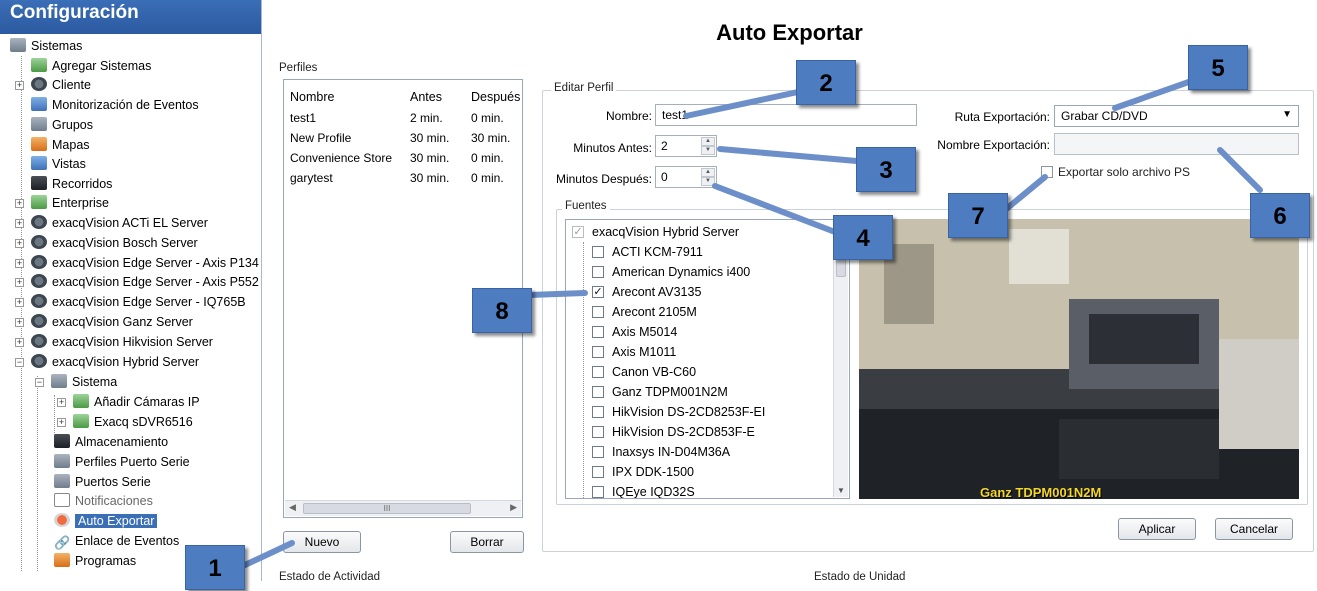 The height and width of the screenshot is (591, 1317). I want to click on camera-item: Axis M1011, so click(634, 352).